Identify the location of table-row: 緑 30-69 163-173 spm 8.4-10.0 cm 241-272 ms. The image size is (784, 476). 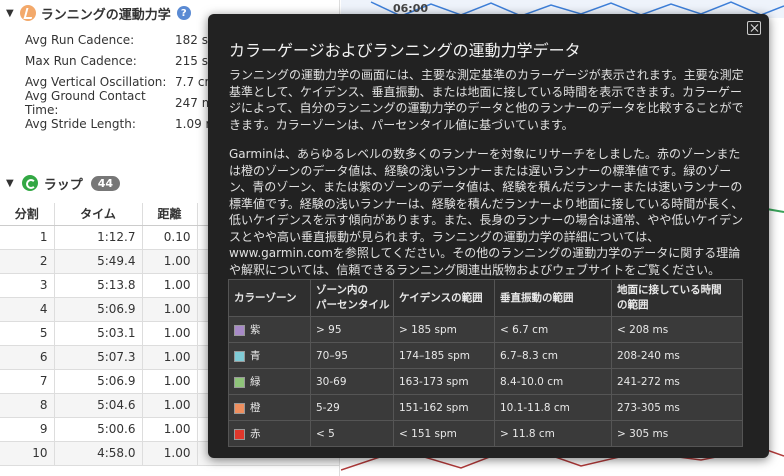
(485, 381).